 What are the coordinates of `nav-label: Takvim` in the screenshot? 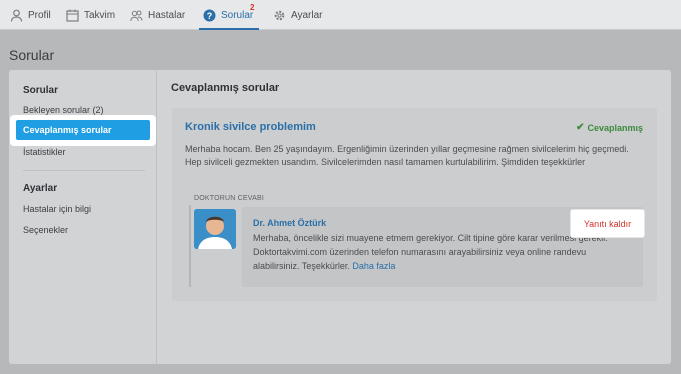 It's located at (100, 15).